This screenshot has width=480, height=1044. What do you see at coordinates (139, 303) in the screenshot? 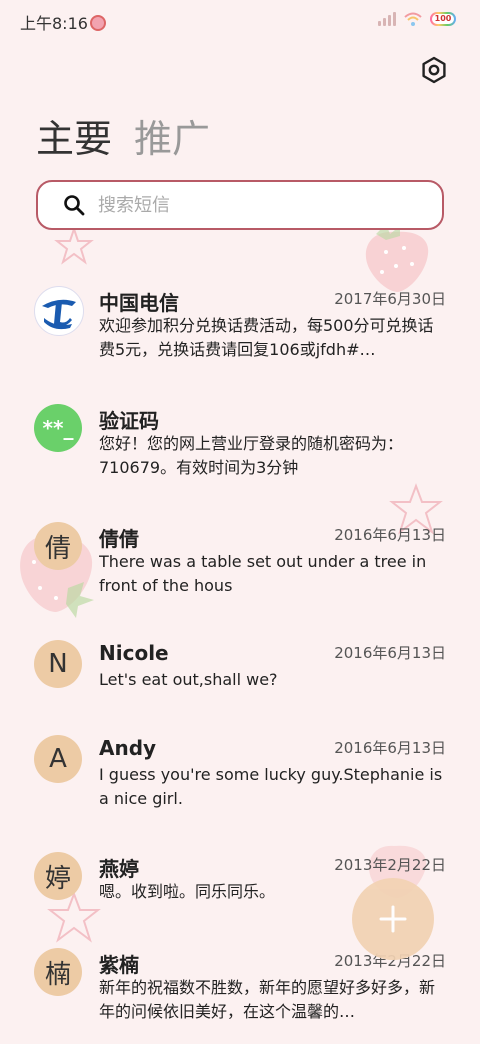
I see `sender-name: 中国电信` at bounding box center [139, 303].